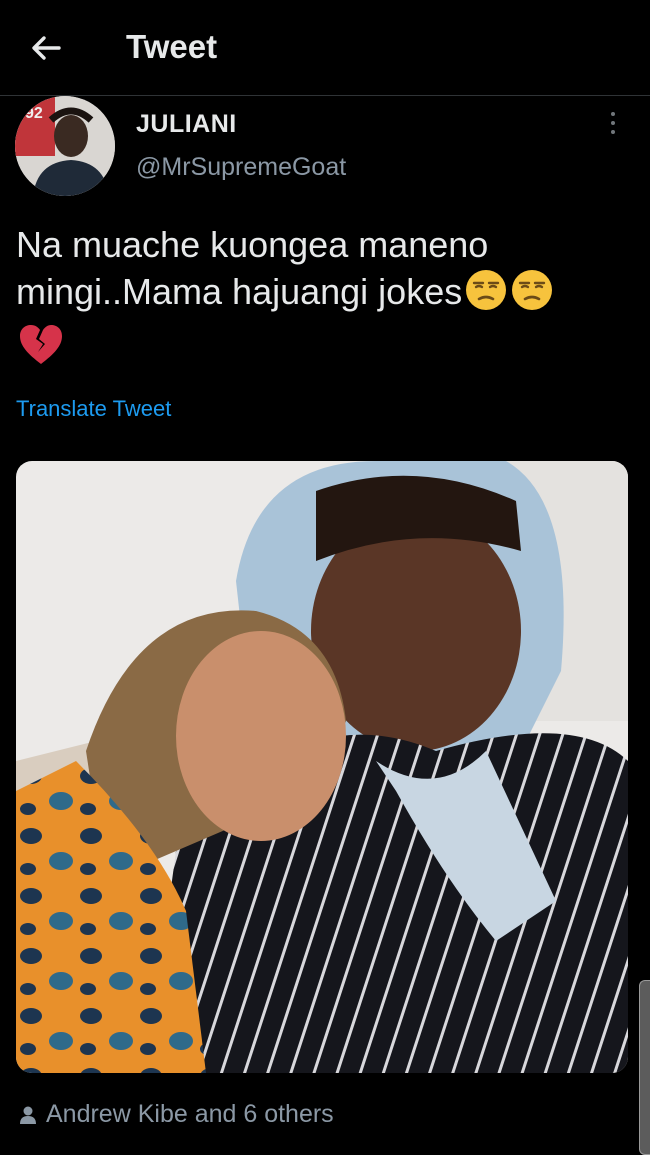 The image size is (650, 1155). I want to click on person-icon, so click(28, 1115).